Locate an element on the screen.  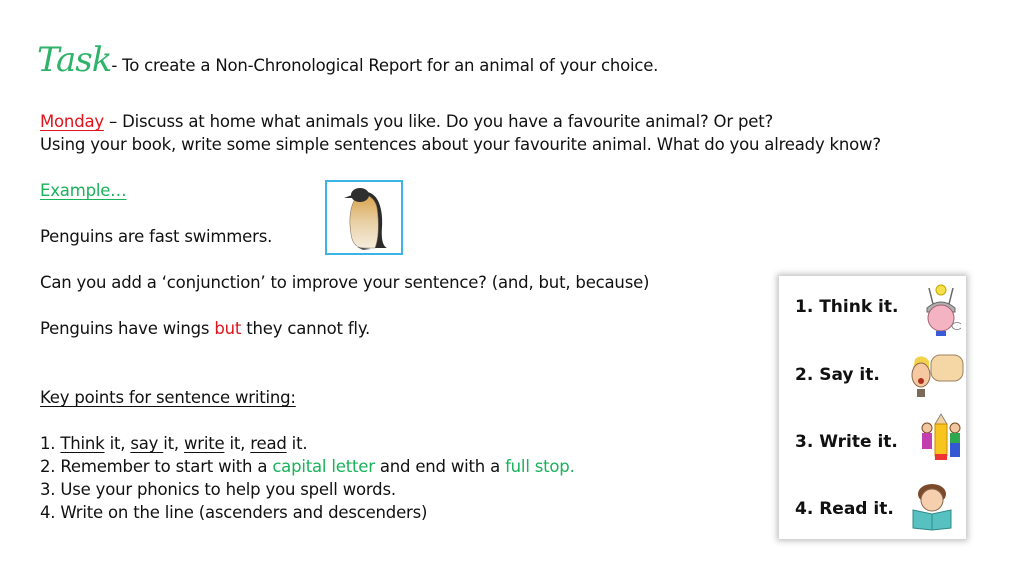
conjunction-word: but is located at coordinates (228, 328).